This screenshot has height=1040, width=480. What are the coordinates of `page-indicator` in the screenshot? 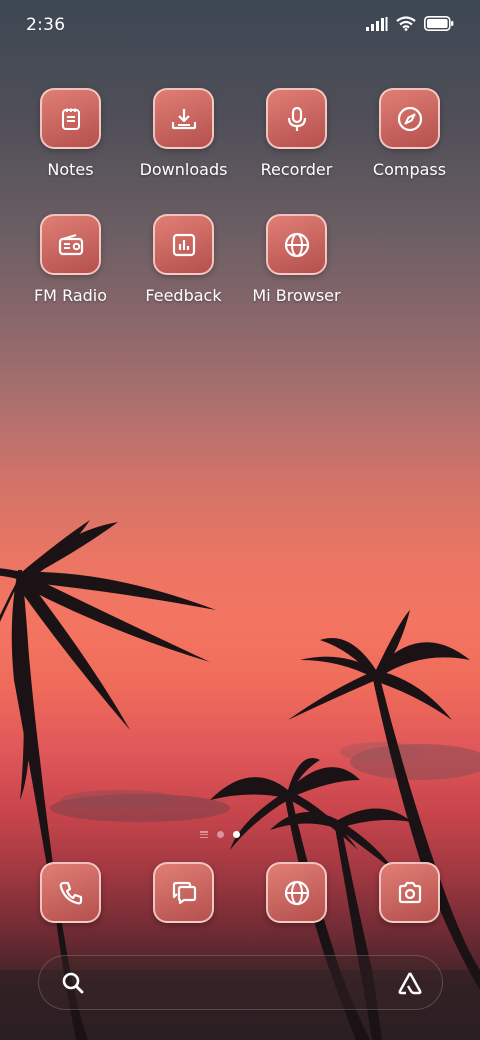 It's located at (220, 834).